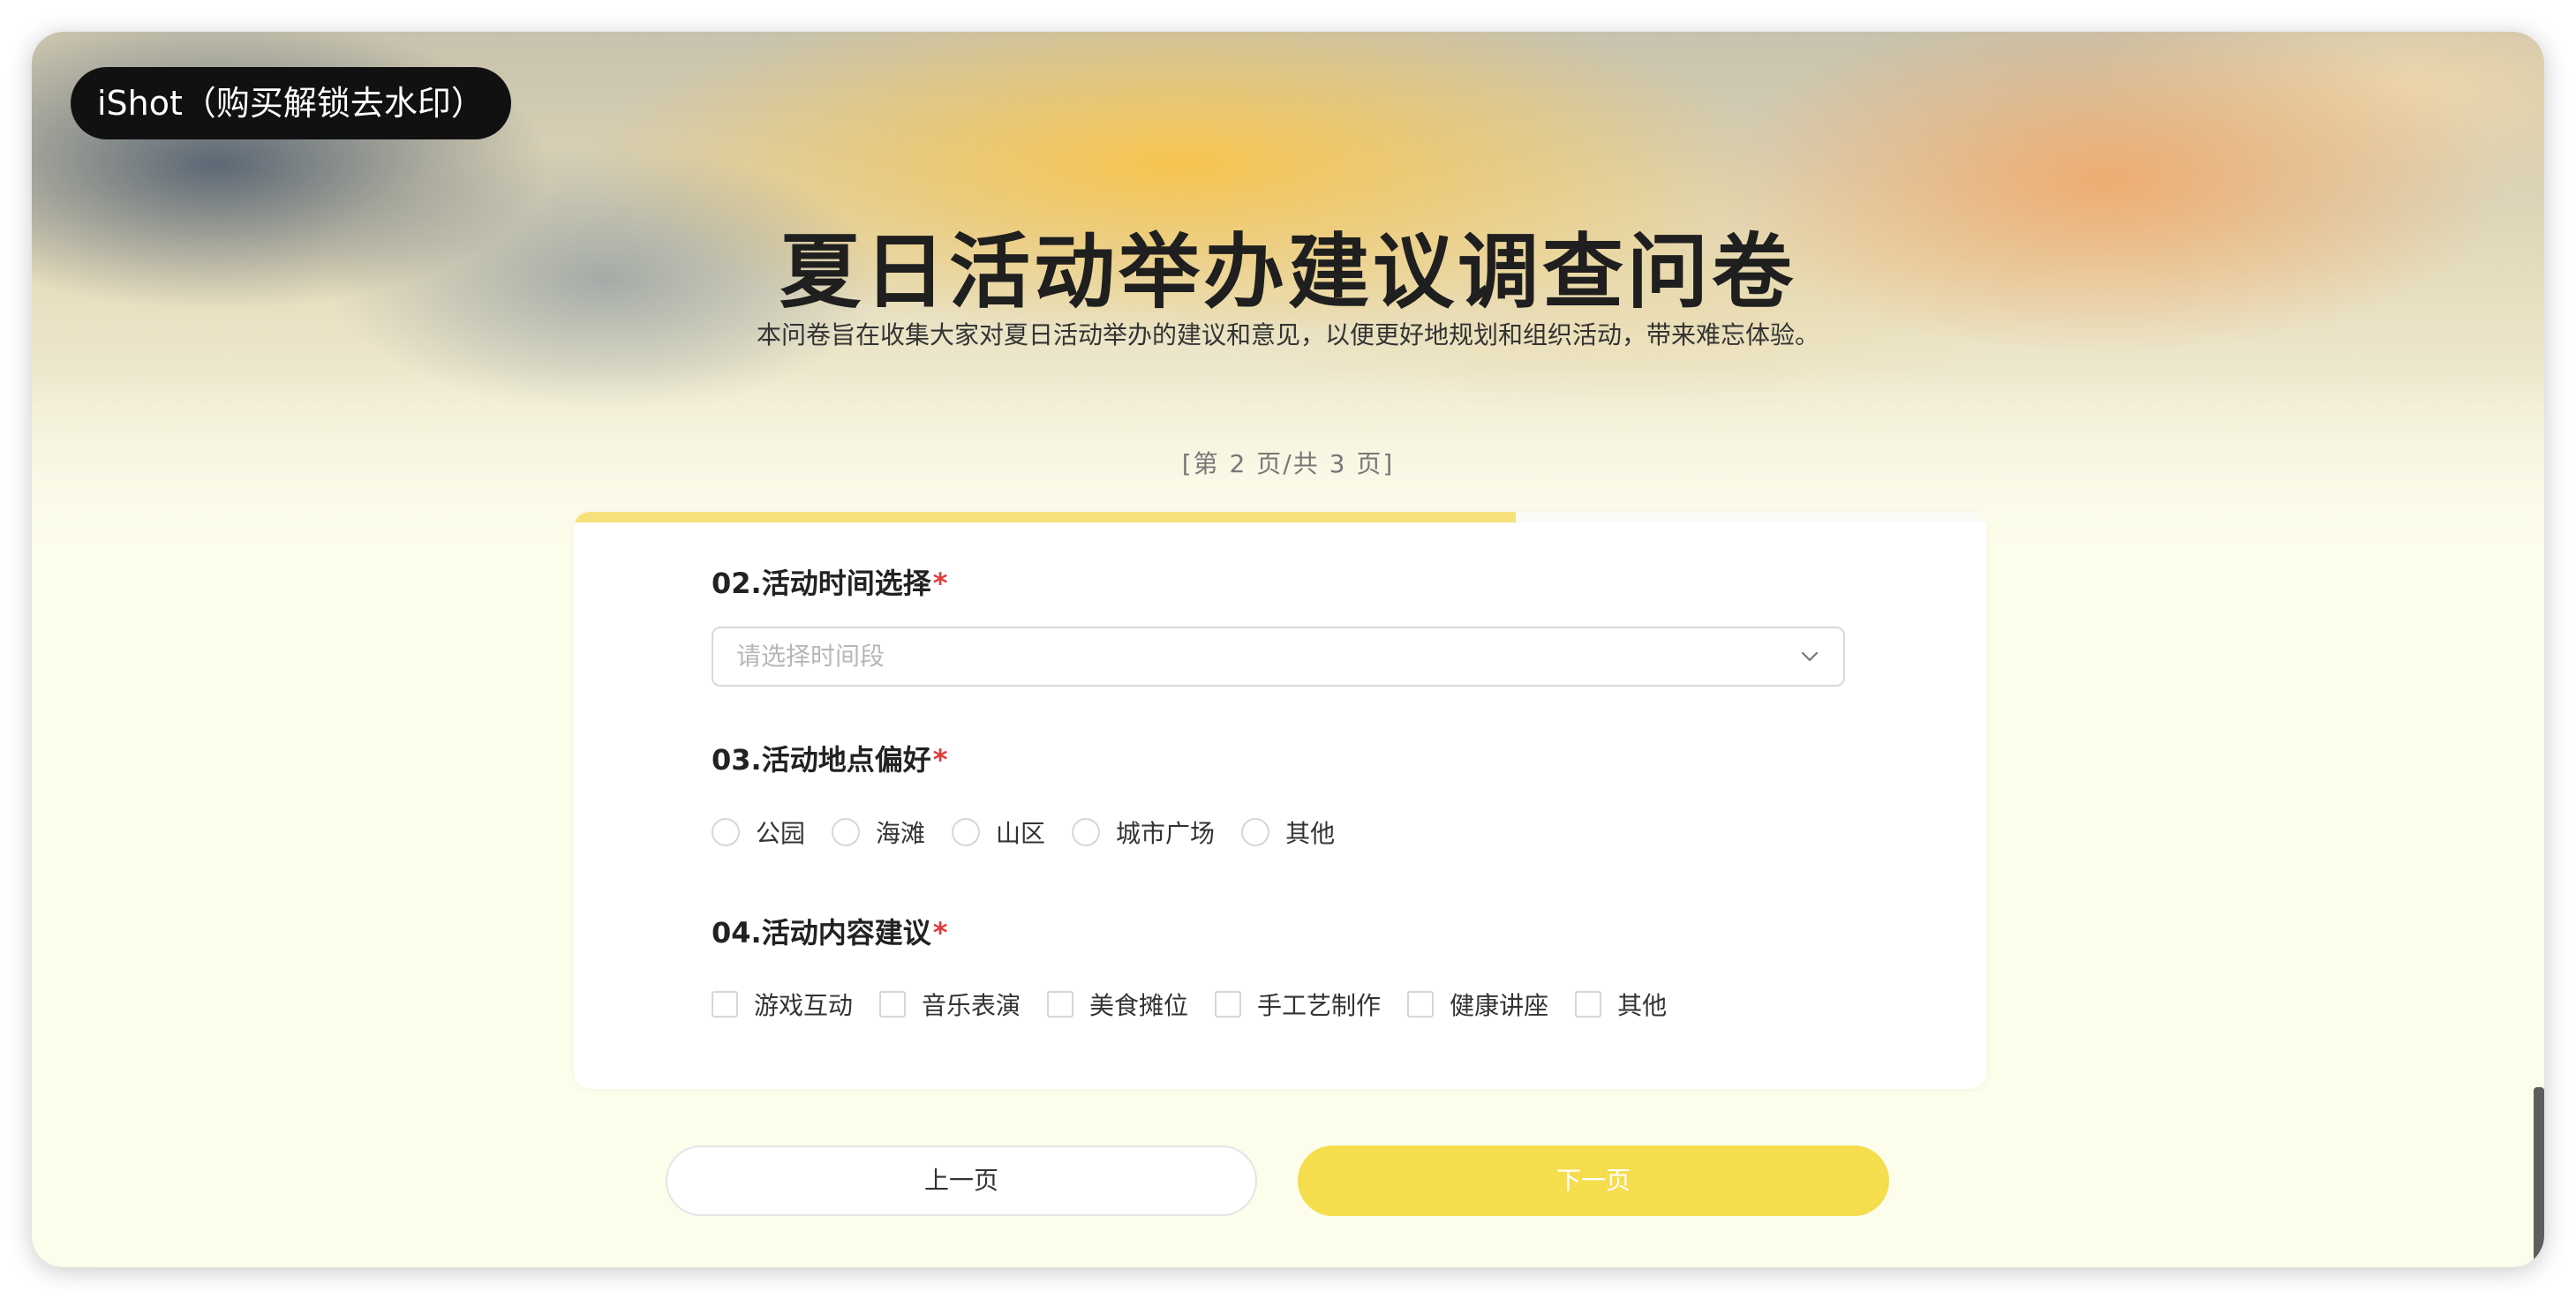 This screenshot has height=1299, width=2576. I want to click on option-label: 公园, so click(781, 833).